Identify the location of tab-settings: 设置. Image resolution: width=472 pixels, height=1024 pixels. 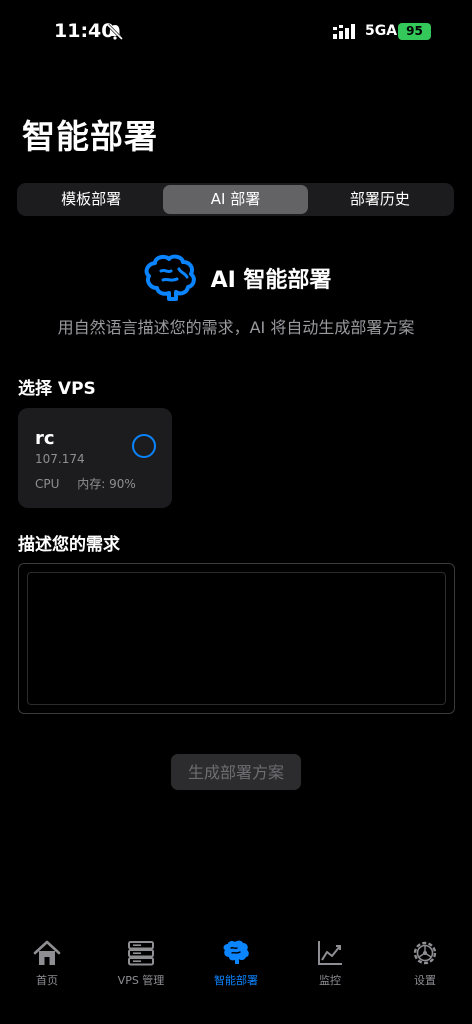
(425, 963).